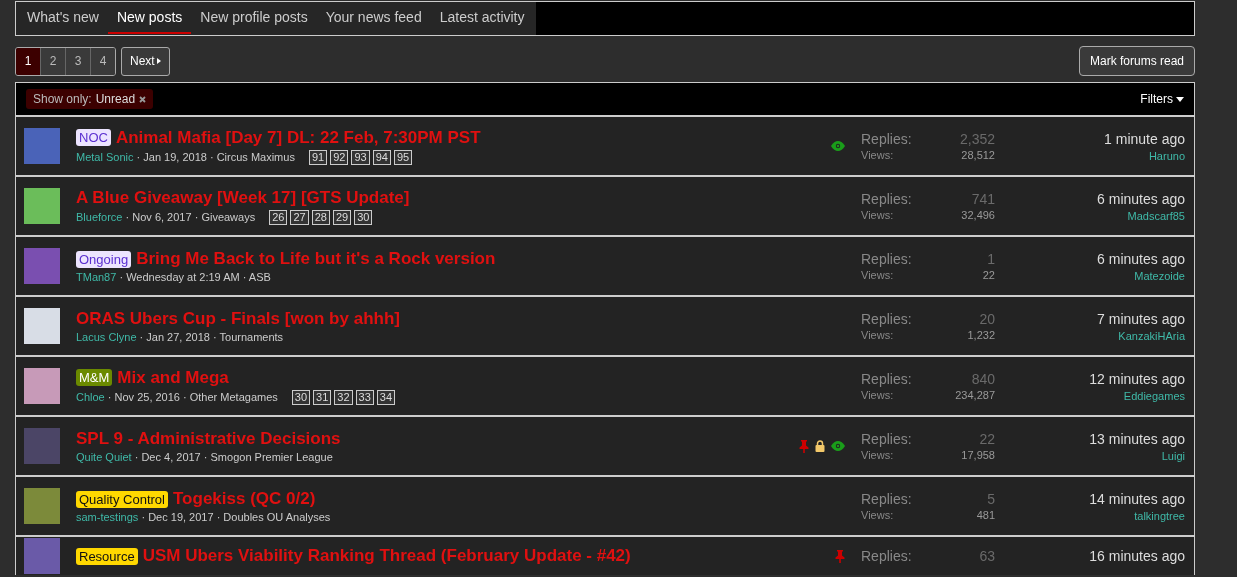 The image size is (1237, 577). Describe the element at coordinates (339, 157) in the screenshot. I see `page-link: 92` at that location.